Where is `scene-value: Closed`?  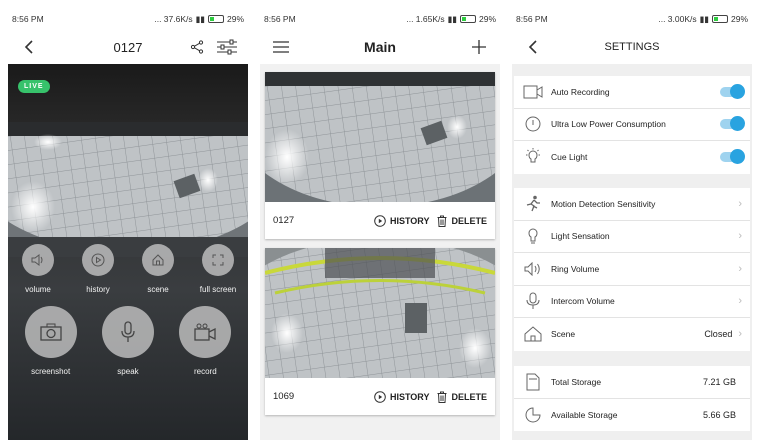
scene-value: Closed is located at coordinates (718, 334).